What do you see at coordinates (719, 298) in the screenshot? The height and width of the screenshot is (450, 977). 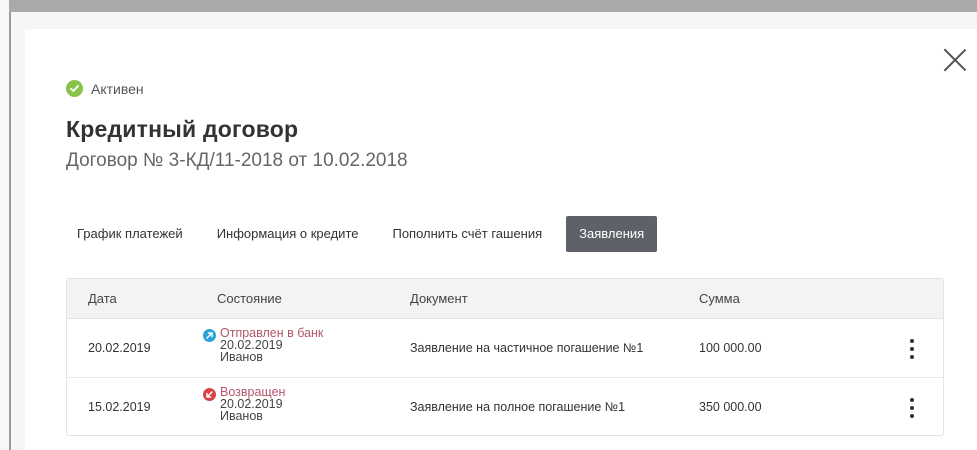 I see `header-sum: Сумма` at bounding box center [719, 298].